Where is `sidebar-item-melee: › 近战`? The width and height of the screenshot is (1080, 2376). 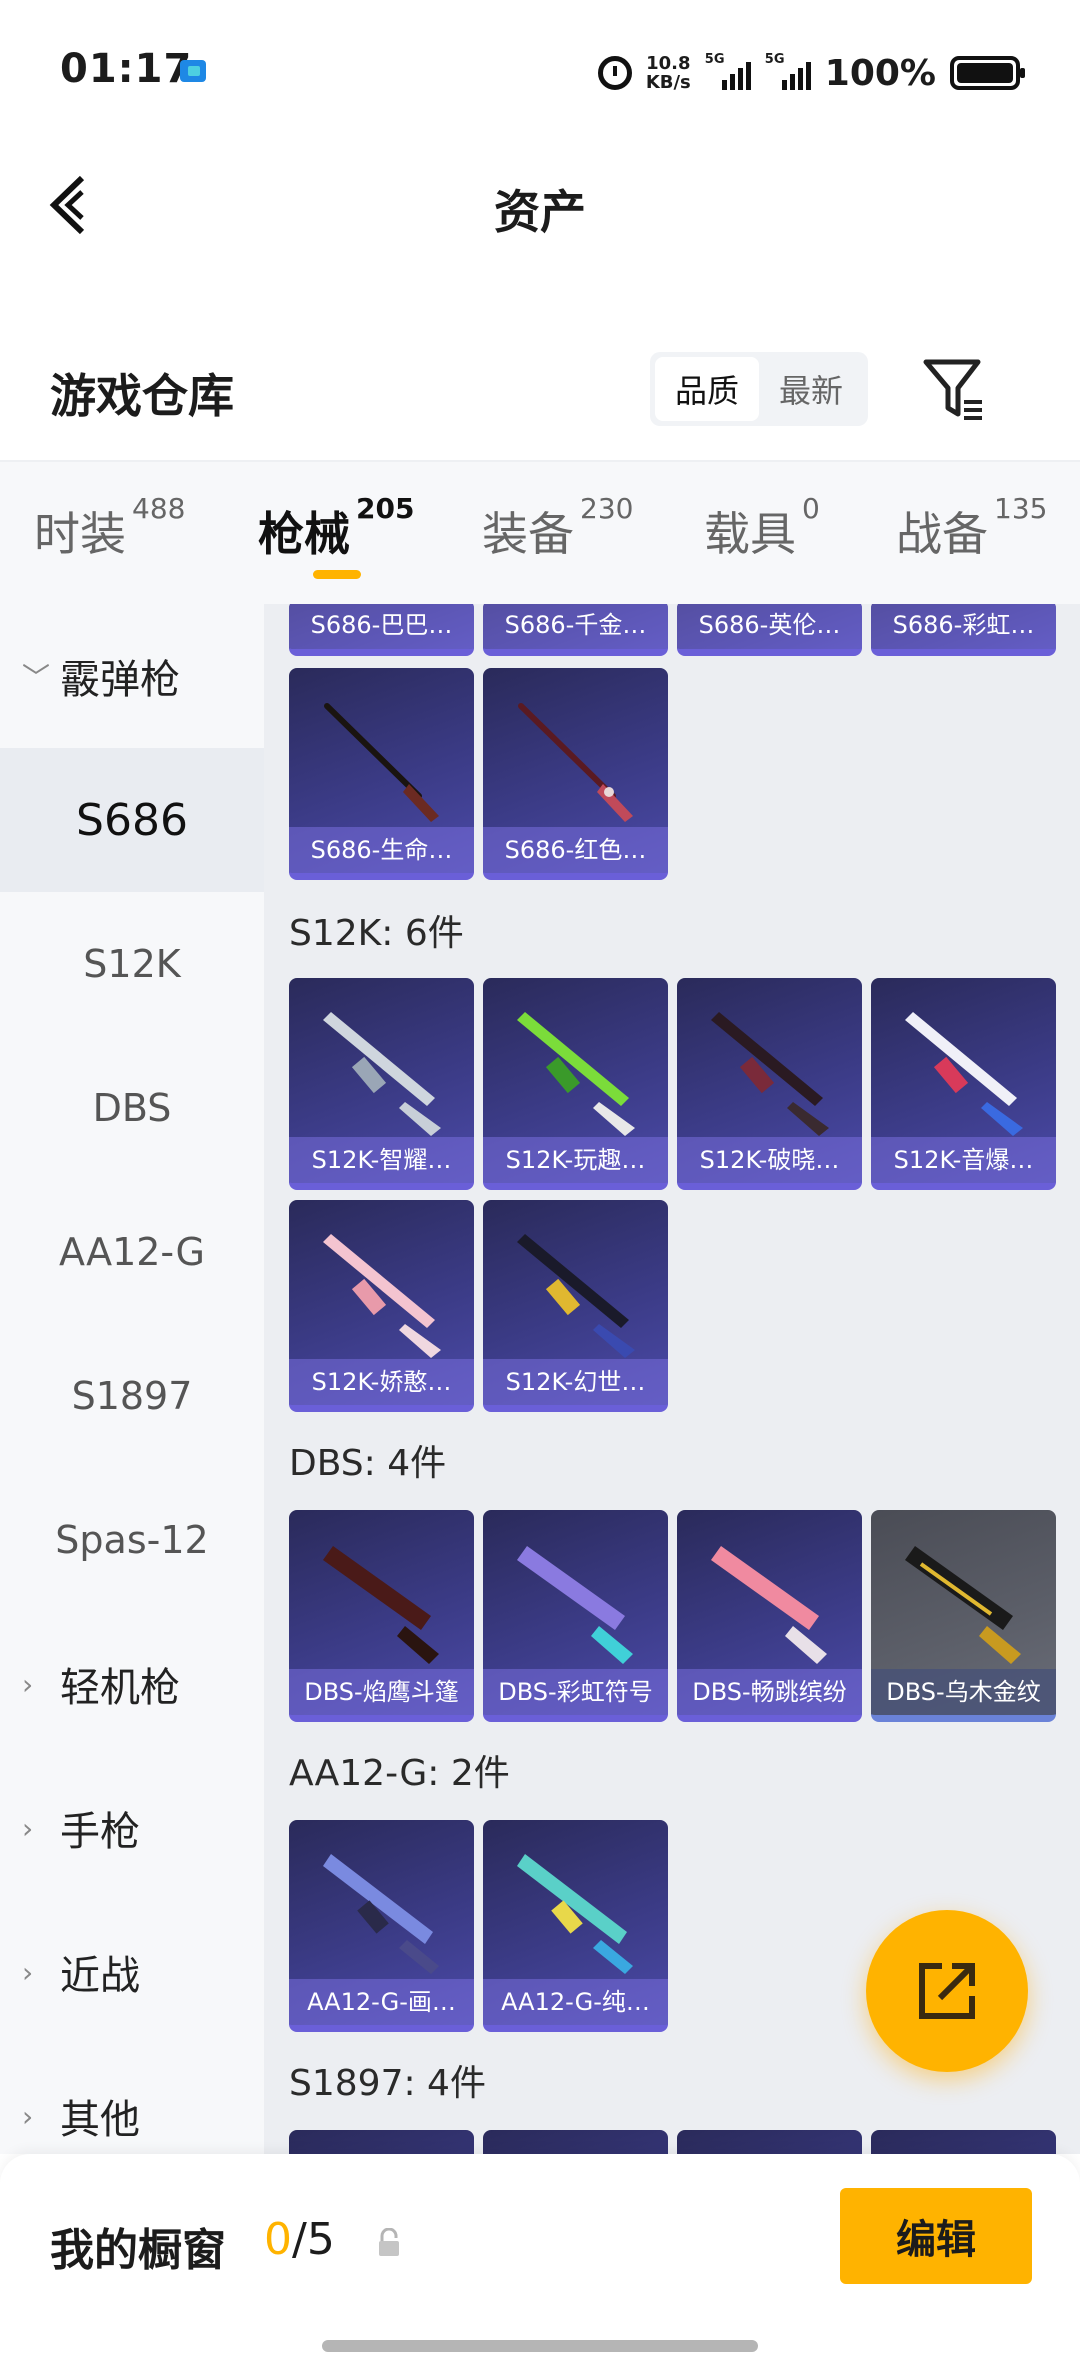
sidebar-item-melee: › 近战 is located at coordinates (132, 1972).